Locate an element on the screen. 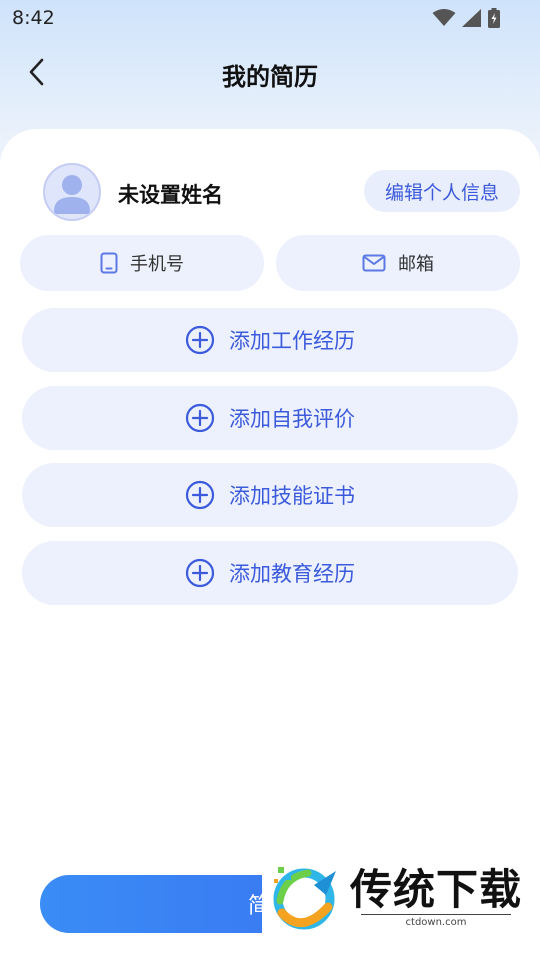 The image size is (540, 960). page-title: 我的简历 is located at coordinates (270, 77).